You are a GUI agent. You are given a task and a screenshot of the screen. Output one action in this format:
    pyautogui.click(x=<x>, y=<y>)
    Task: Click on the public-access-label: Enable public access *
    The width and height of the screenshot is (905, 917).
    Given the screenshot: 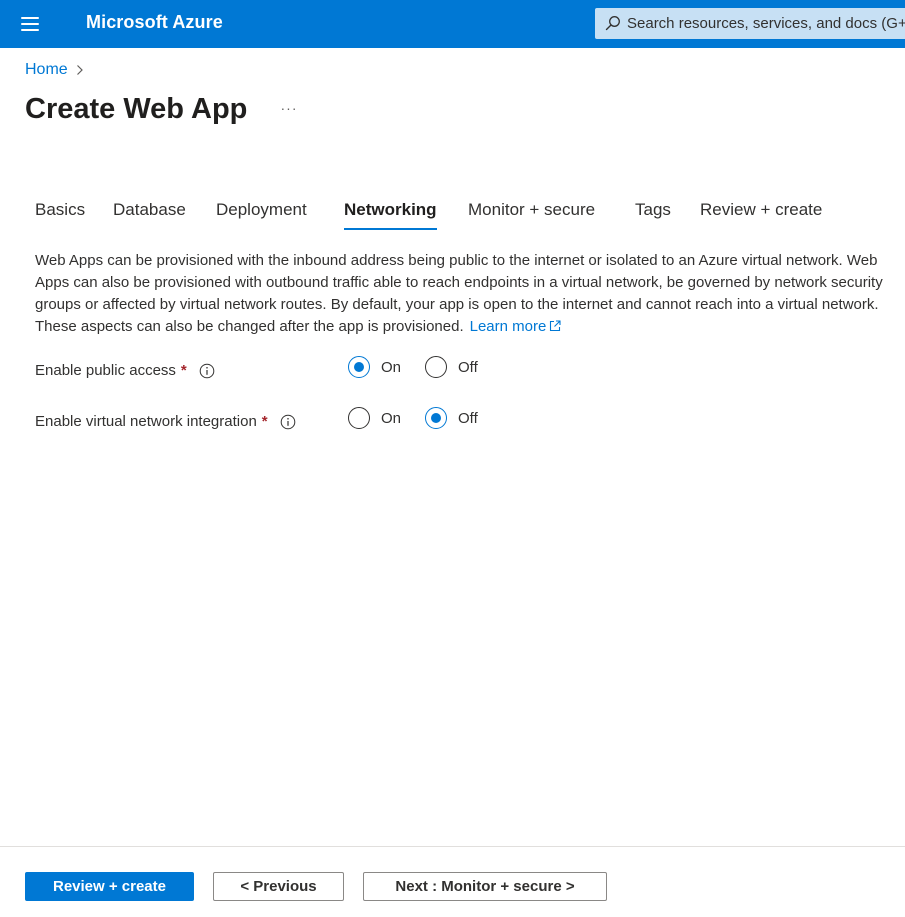 What is the action you would take?
    pyautogui.click(x=125, y=370)
    